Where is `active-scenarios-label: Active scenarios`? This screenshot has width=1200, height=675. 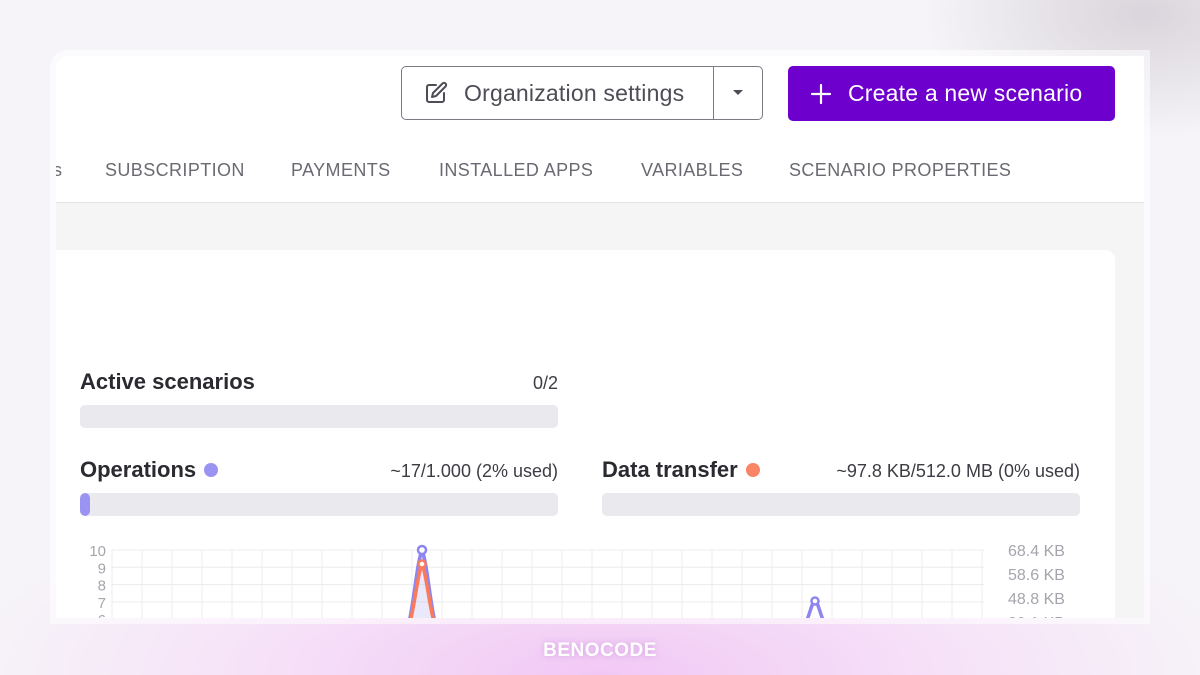 active-scenarios-label: Active scenarios is located at coordinates (167, 381).